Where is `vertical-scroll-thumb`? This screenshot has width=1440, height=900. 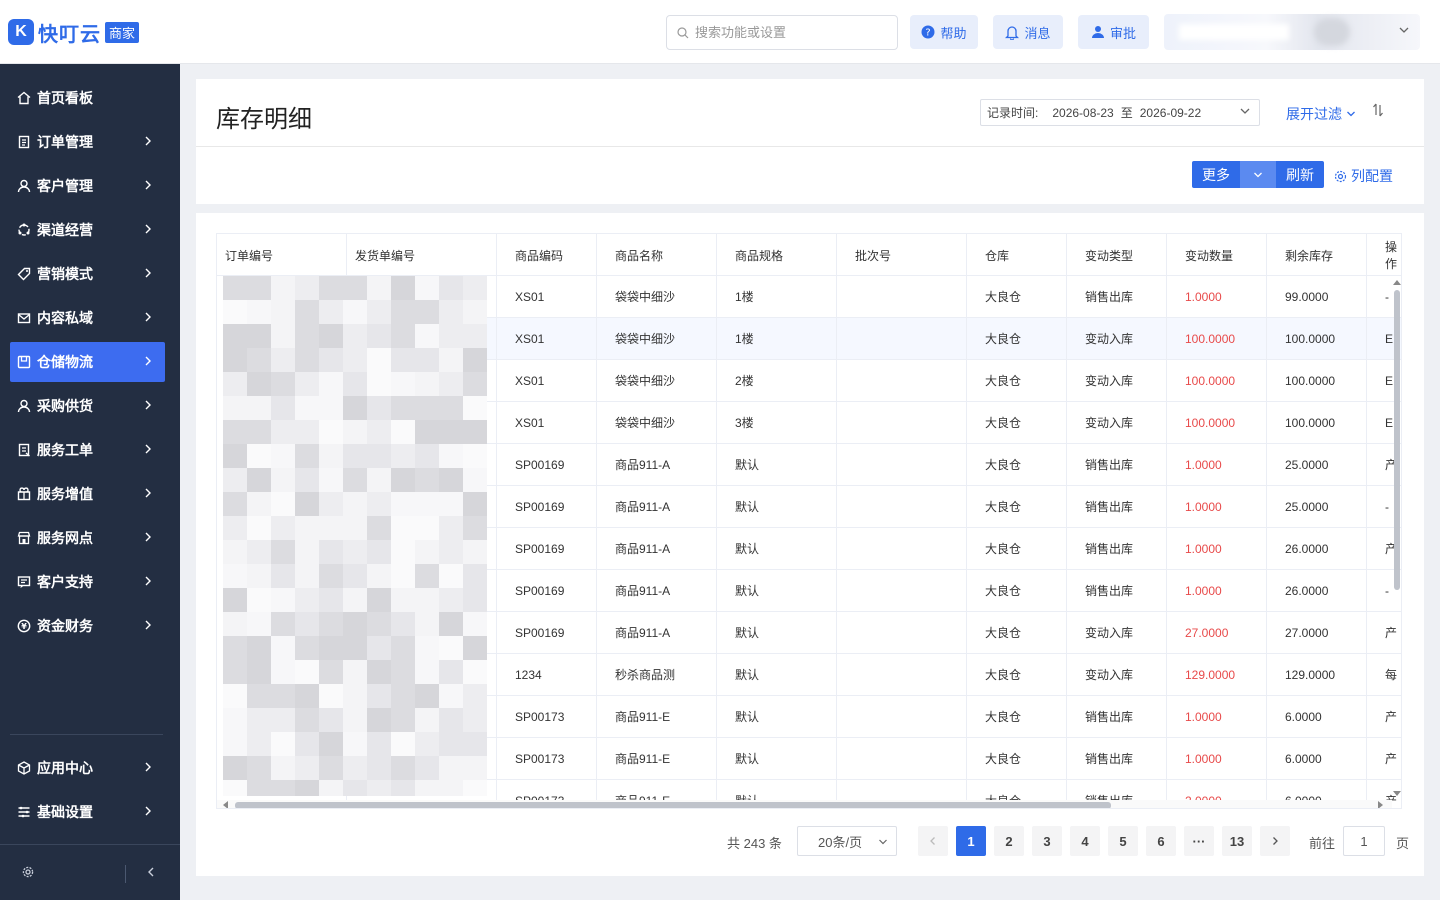 vertical-scroll-thumb is located at coordinates (1397, 440).